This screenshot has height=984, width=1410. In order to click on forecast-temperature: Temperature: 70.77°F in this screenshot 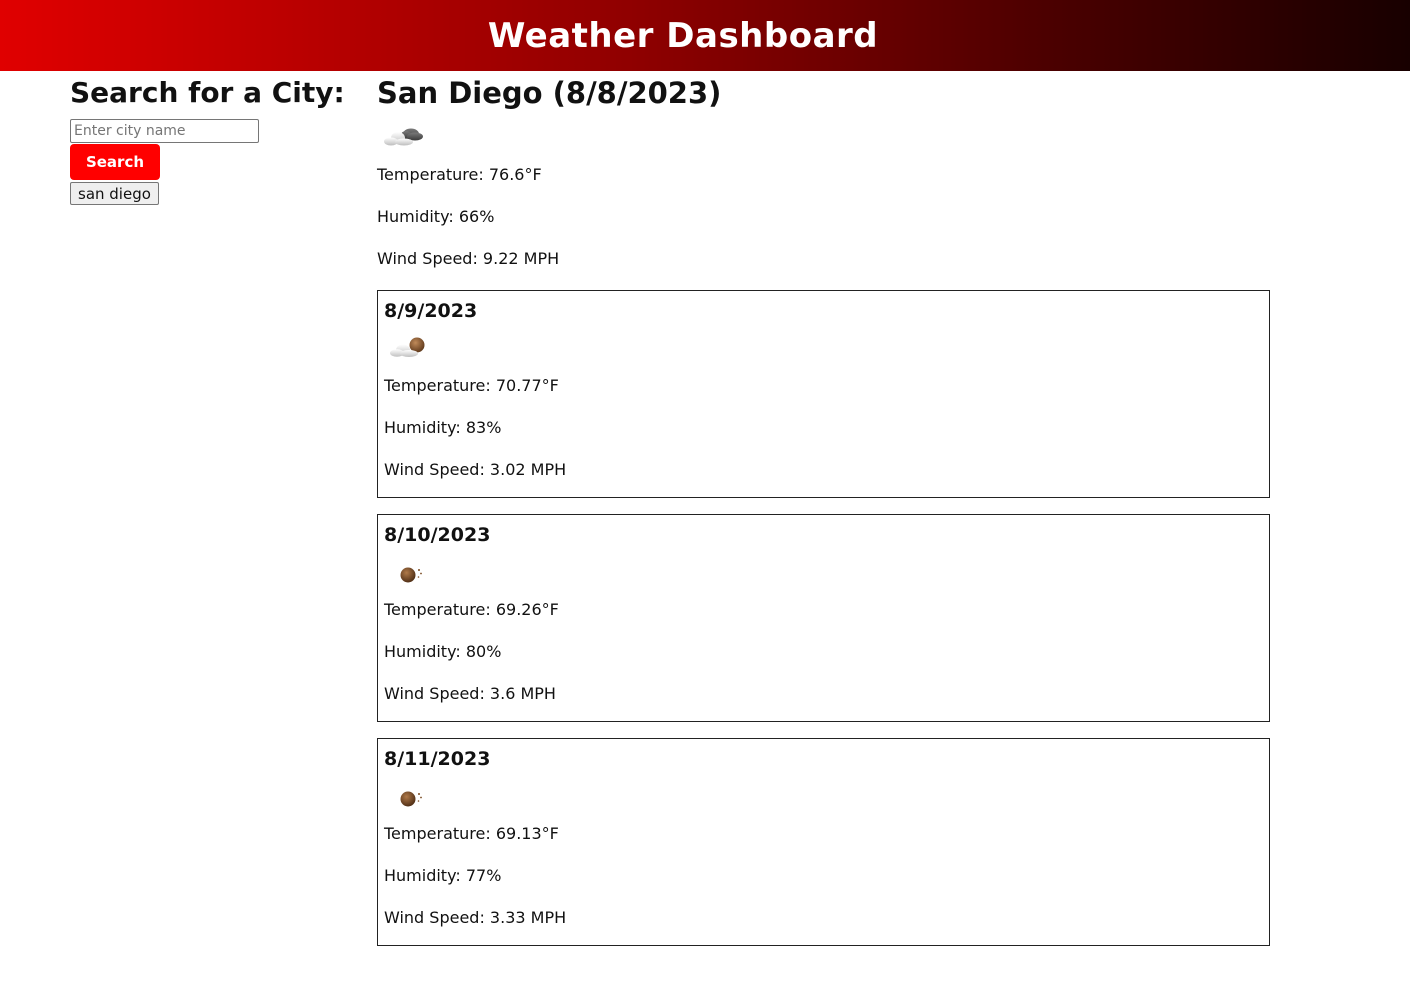, I will do `click(471, 385)`.